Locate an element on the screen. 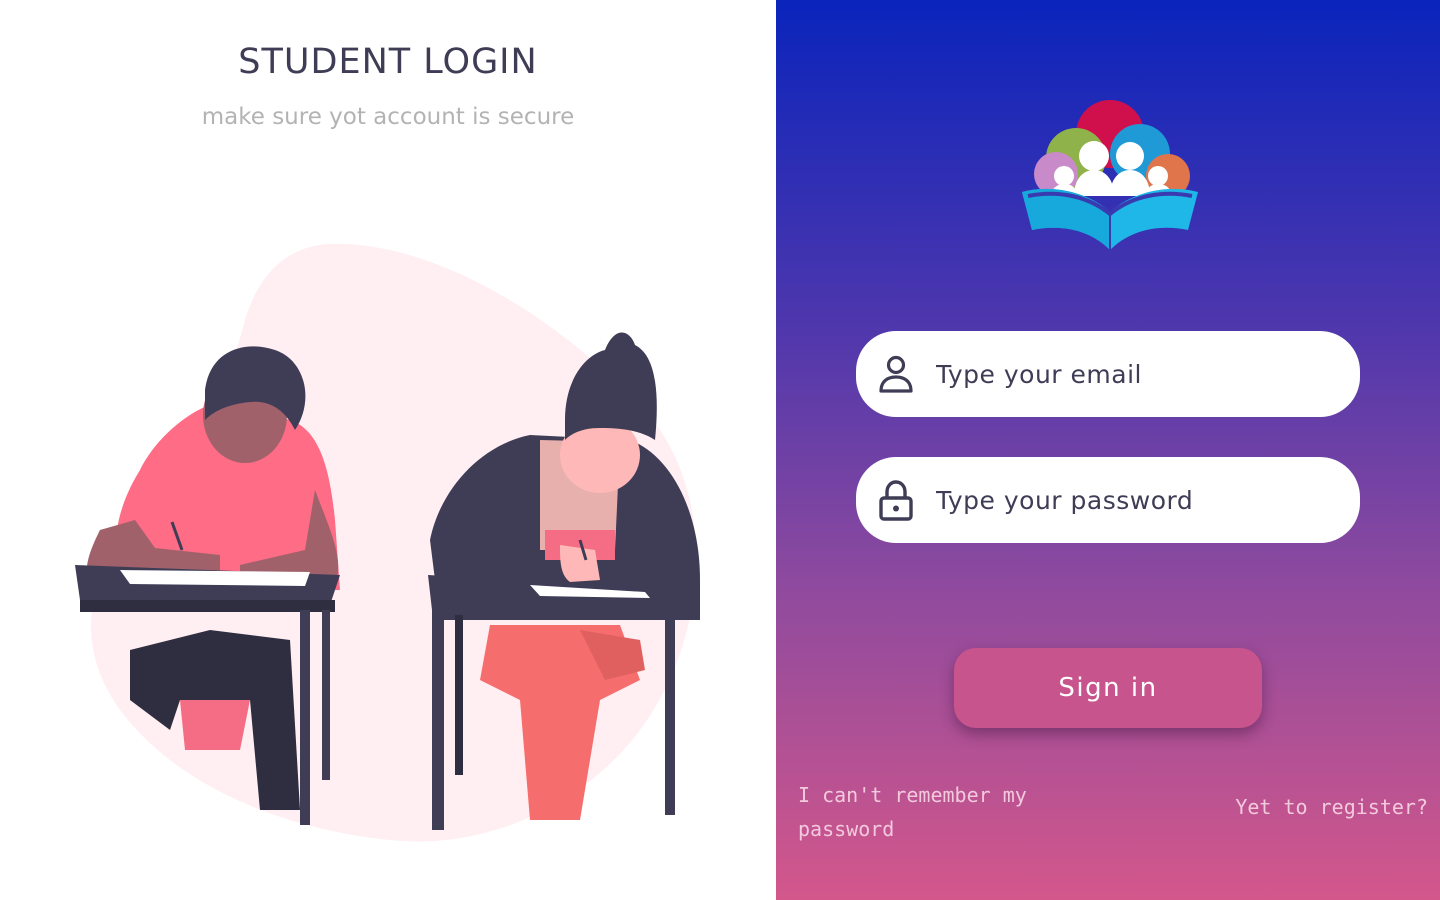  email-field-container is located at coordinates (1108, 374).